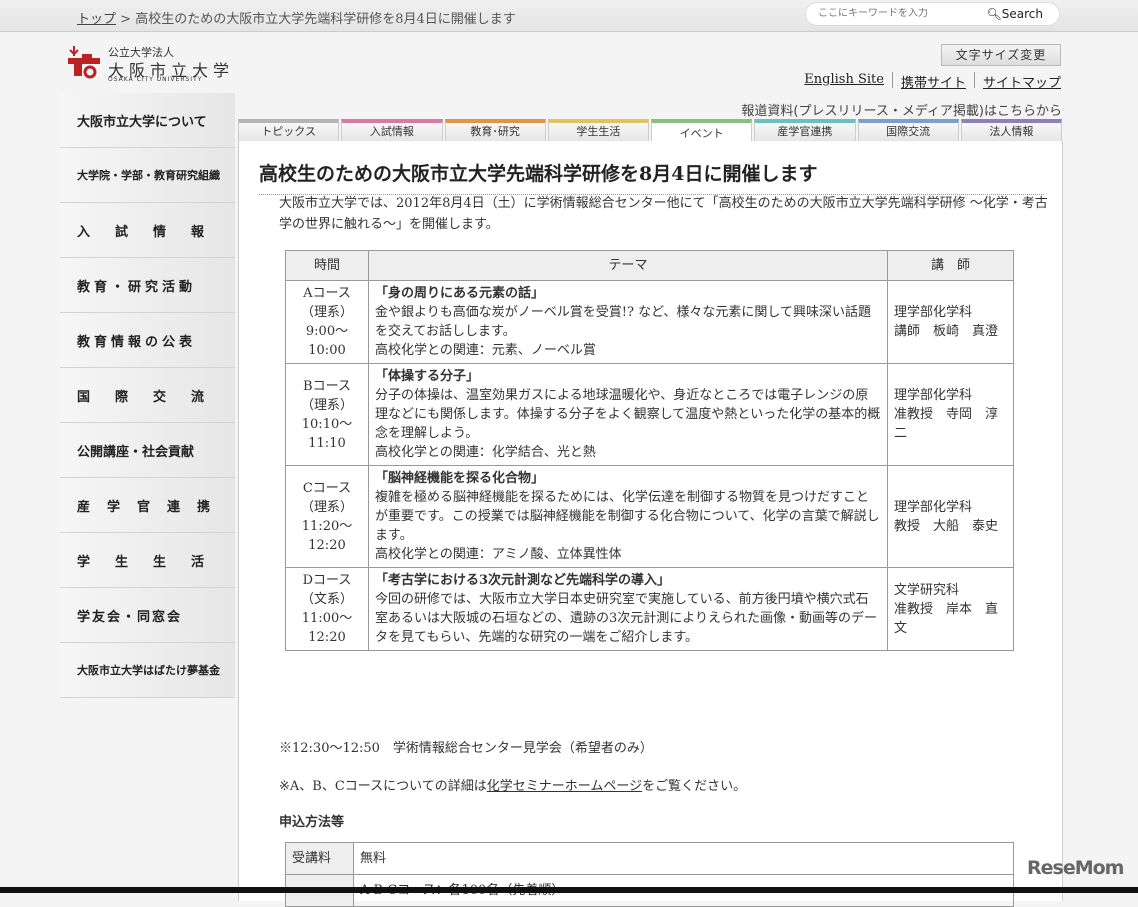 The width and height of the screenshot is (1138, 907). What do you see at coordinates (946, 331) in the screenshot?
I see `lecturer-name: 講師 板崎 真澄` at bounding box center [946, 331].